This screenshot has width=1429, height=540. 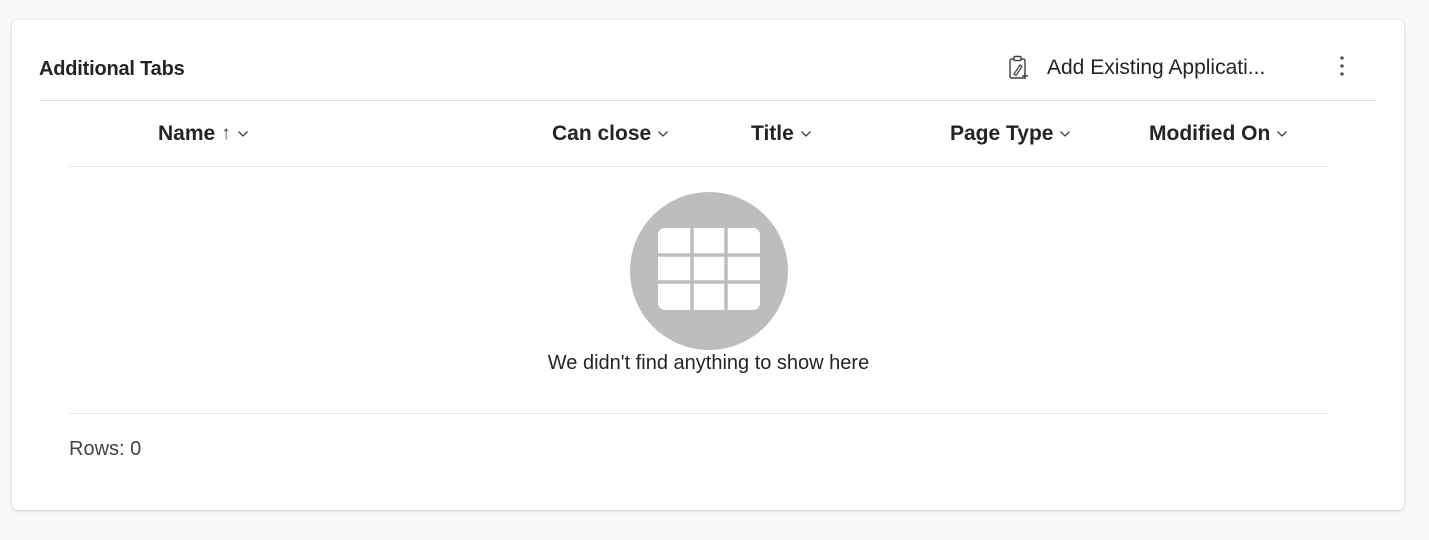 I want to click on column-header-label: Name, so click(x=187, y=133).